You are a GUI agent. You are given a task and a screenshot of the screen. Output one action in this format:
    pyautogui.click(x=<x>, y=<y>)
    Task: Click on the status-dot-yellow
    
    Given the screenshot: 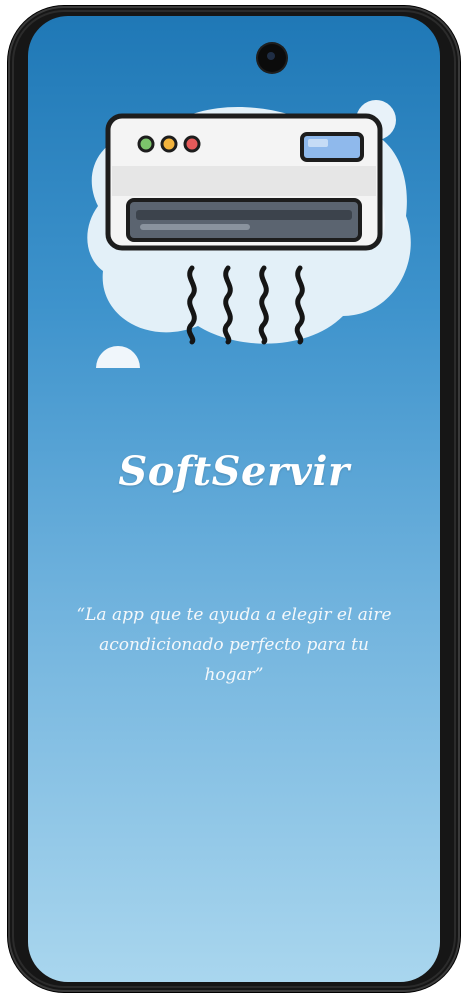 What is the action you would take?
    pyautogui.click(x=169, y=144)
    